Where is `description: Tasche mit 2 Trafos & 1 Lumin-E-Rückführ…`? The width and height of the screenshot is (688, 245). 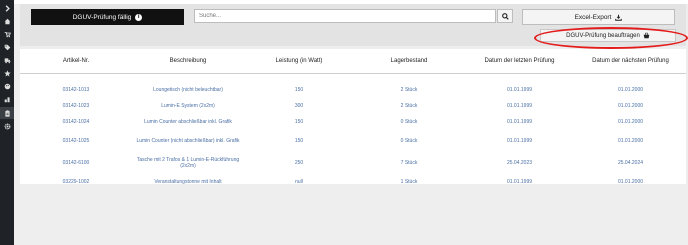
description: Tasche mit 2 Trafos & 1 Lumin-E-Rückführ… is located at coordinates (188, 163).